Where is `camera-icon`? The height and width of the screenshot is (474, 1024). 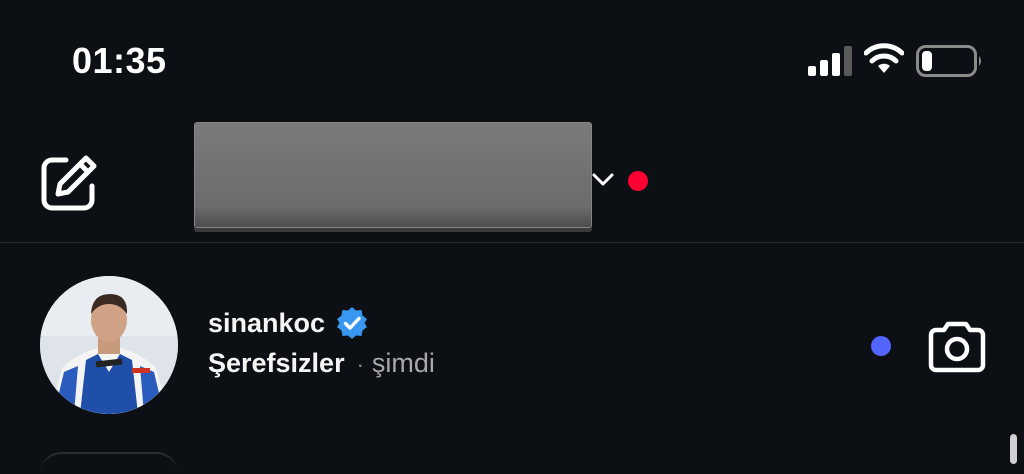
camera-icon is located at coordinates (957, 346).